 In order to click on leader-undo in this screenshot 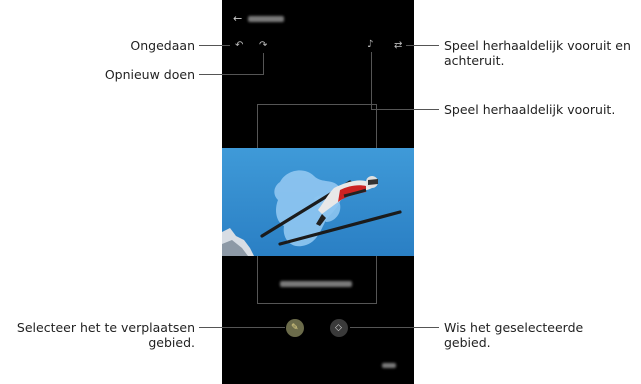, I will do `click(214, 45)`.